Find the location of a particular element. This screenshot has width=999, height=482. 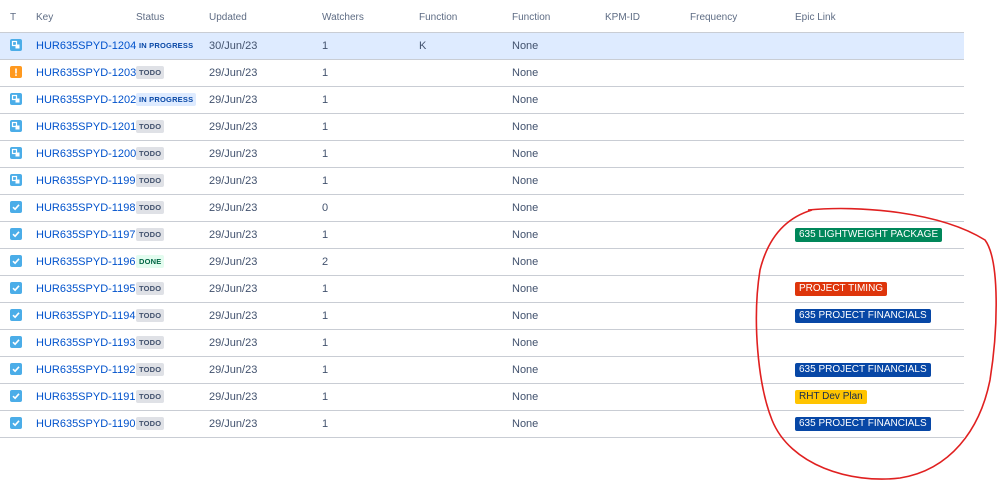

epic-link-badge: PROJECT TIMING is located at coordinates (841, 289).